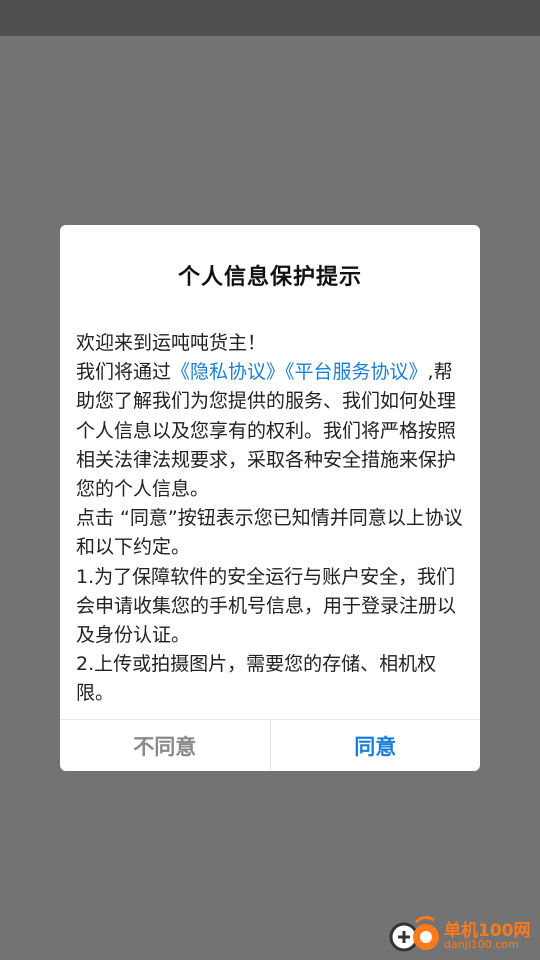 The width and height of the screenshot is (540, 960). Describe the element at coordinates (171, 343) in the screenshot. I see `greeting-text: 欢迎来到运吨吨货主！` at that location.